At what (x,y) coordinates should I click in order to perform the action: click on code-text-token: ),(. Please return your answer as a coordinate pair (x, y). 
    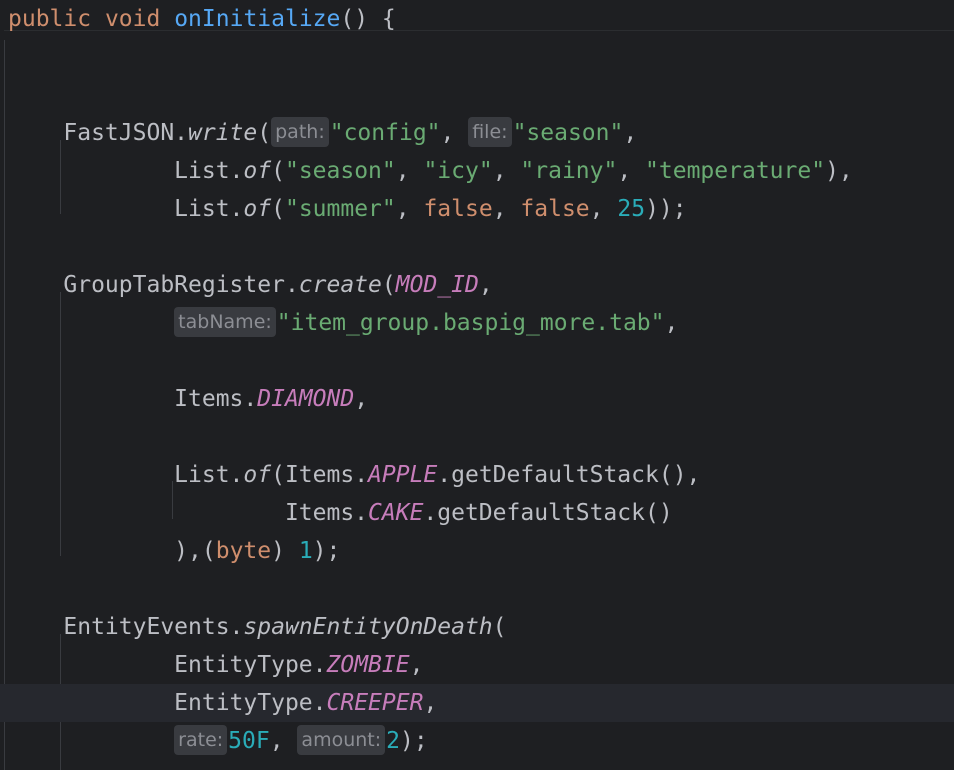
    Looking at the image, I should click on (112, 551).